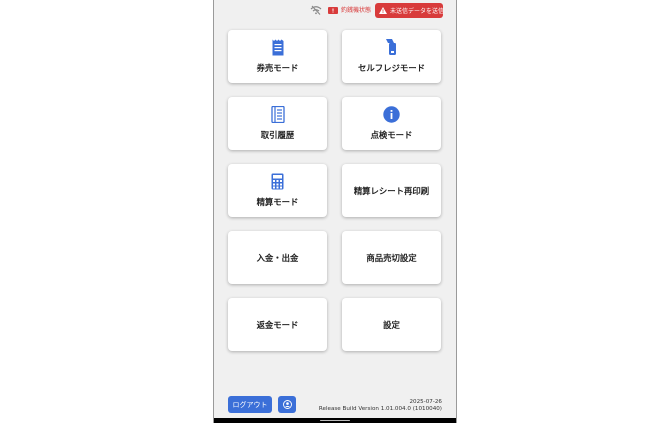  Describe the element at coordinates (277, 114) in the screenshot. I see `notebook-icon` at that location.